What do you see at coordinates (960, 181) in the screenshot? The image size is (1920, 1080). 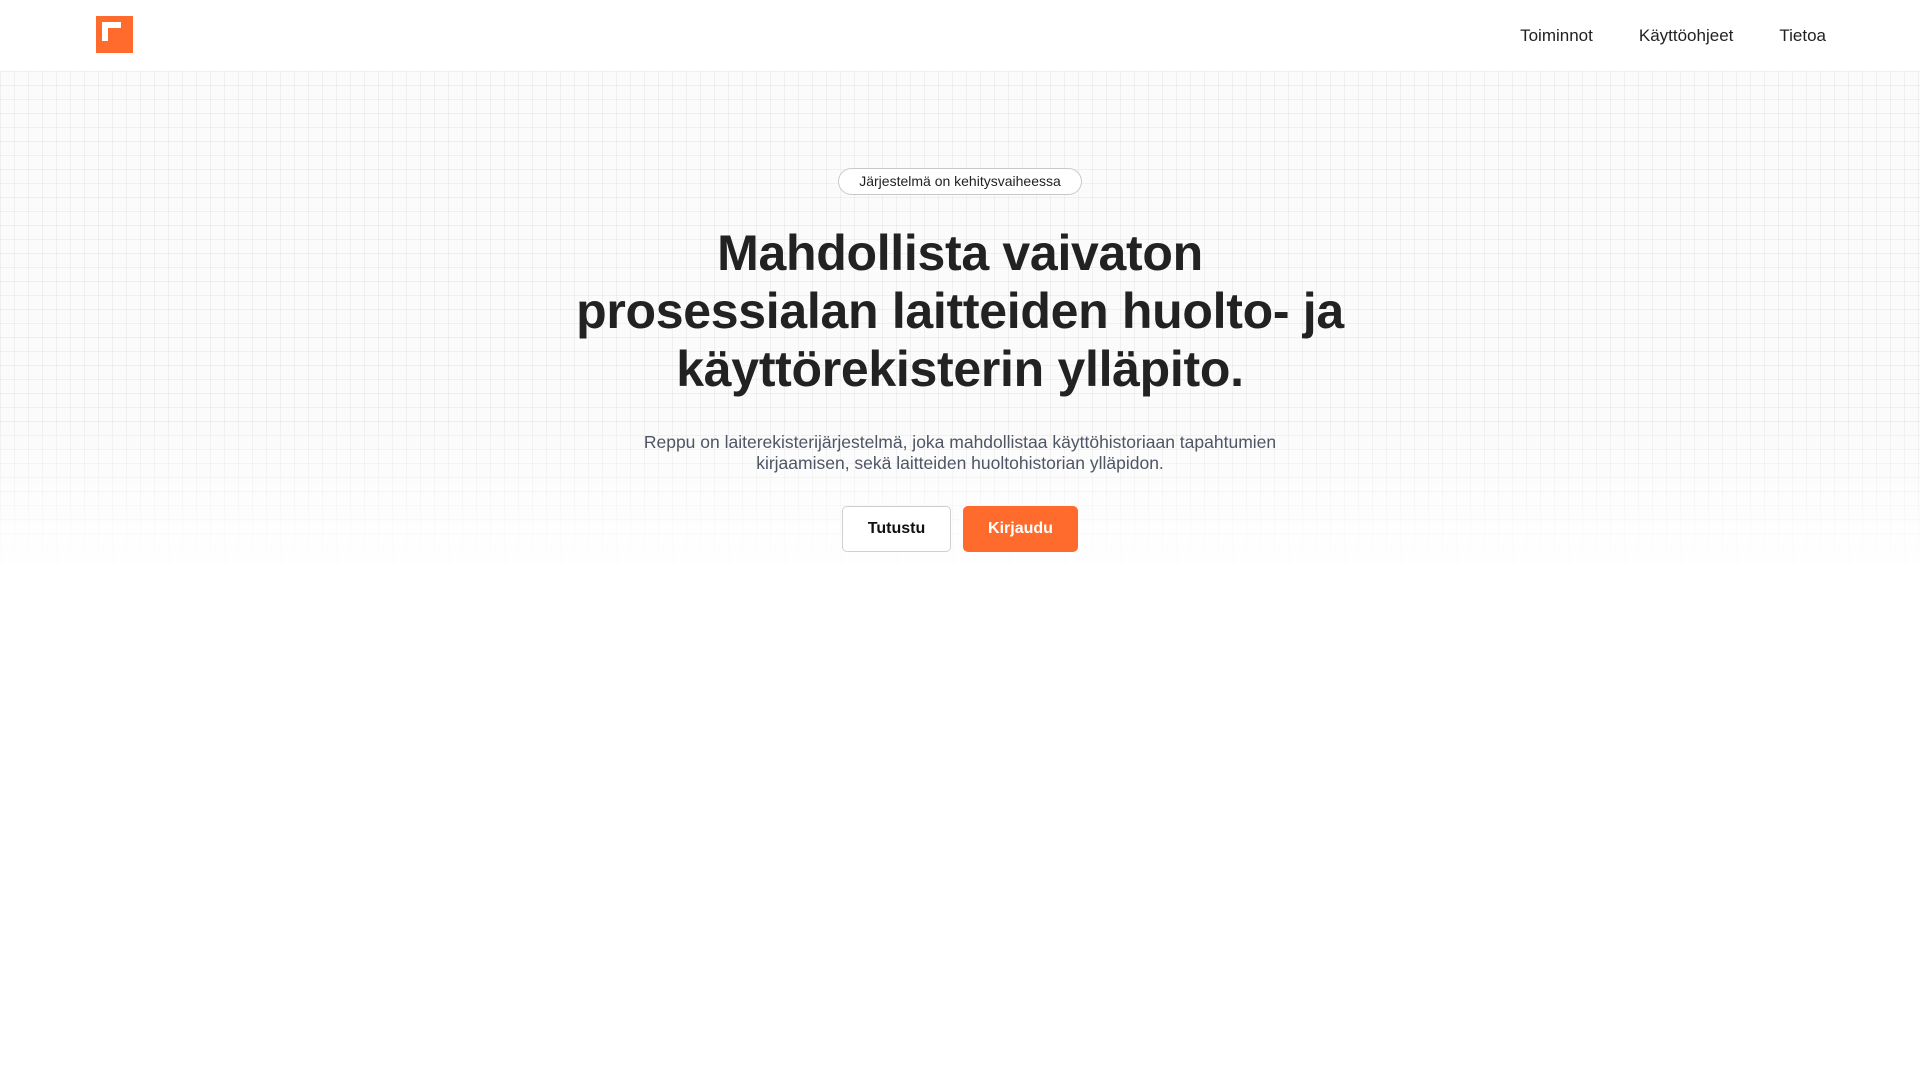 I see `status-badge: Järjestelmä on kehitysvaiheessa` at bounding box center [960, 181].